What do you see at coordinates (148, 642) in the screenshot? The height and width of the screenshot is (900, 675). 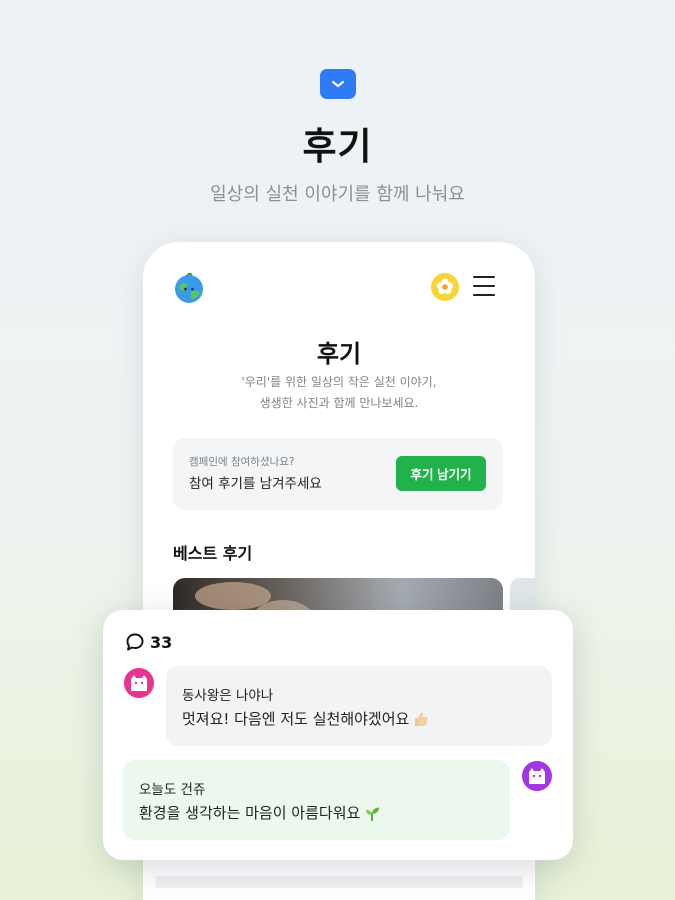 I see `comment-count-row: 33` at bounding box center [148, 642].